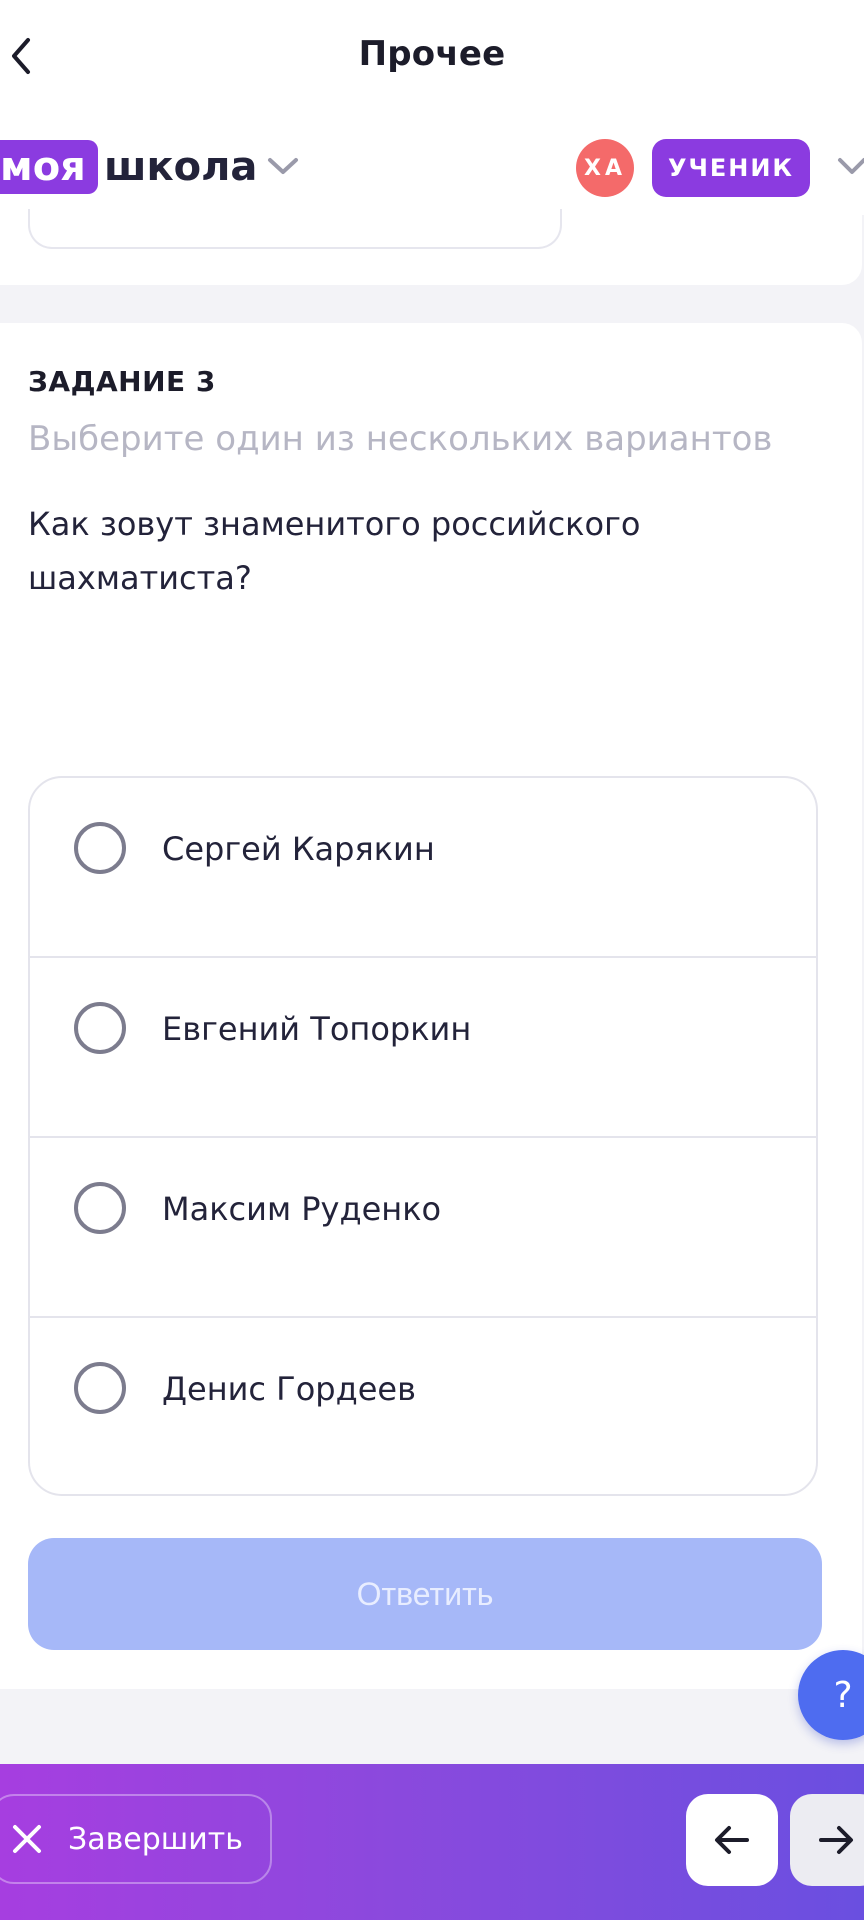  I want to click on avatar: ХА, so click(605, 168).